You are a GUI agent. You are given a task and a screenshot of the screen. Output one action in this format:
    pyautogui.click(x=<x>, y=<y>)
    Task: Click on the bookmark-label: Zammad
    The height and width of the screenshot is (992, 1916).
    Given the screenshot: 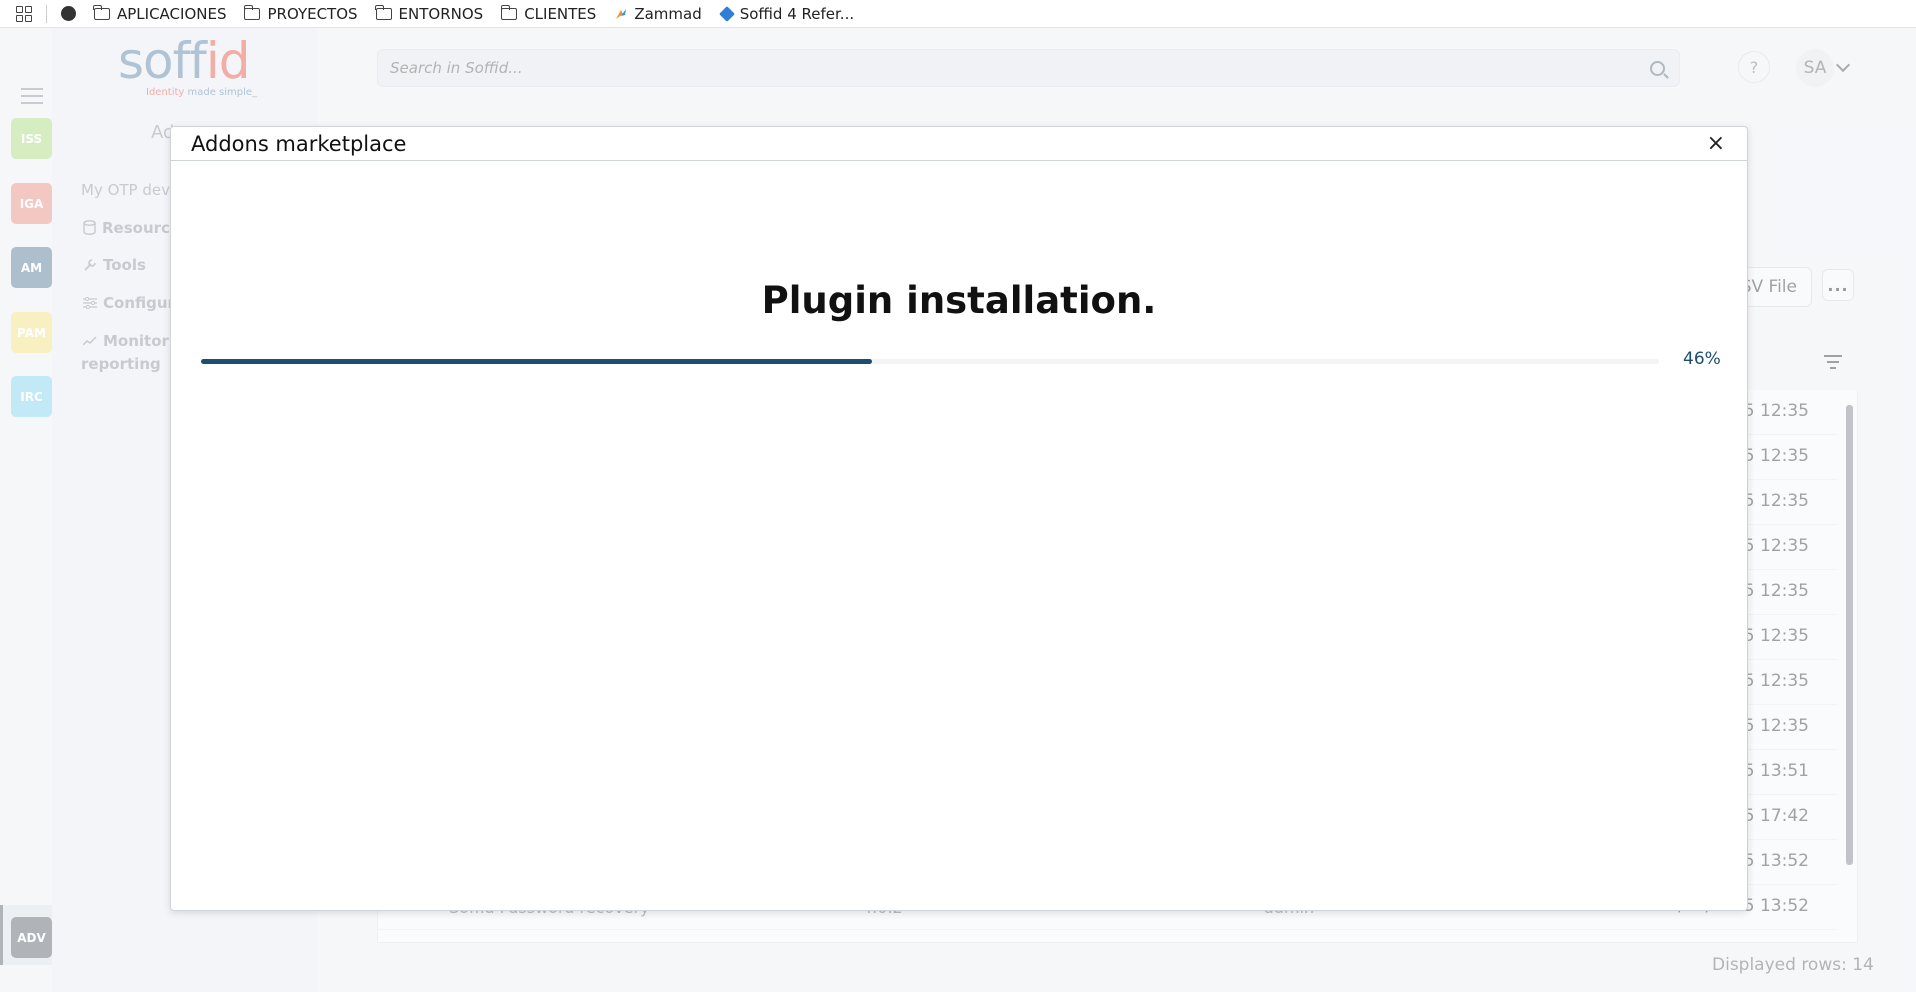 What is the action you would take?
    pyautogui.click(x=668, y=13)
    